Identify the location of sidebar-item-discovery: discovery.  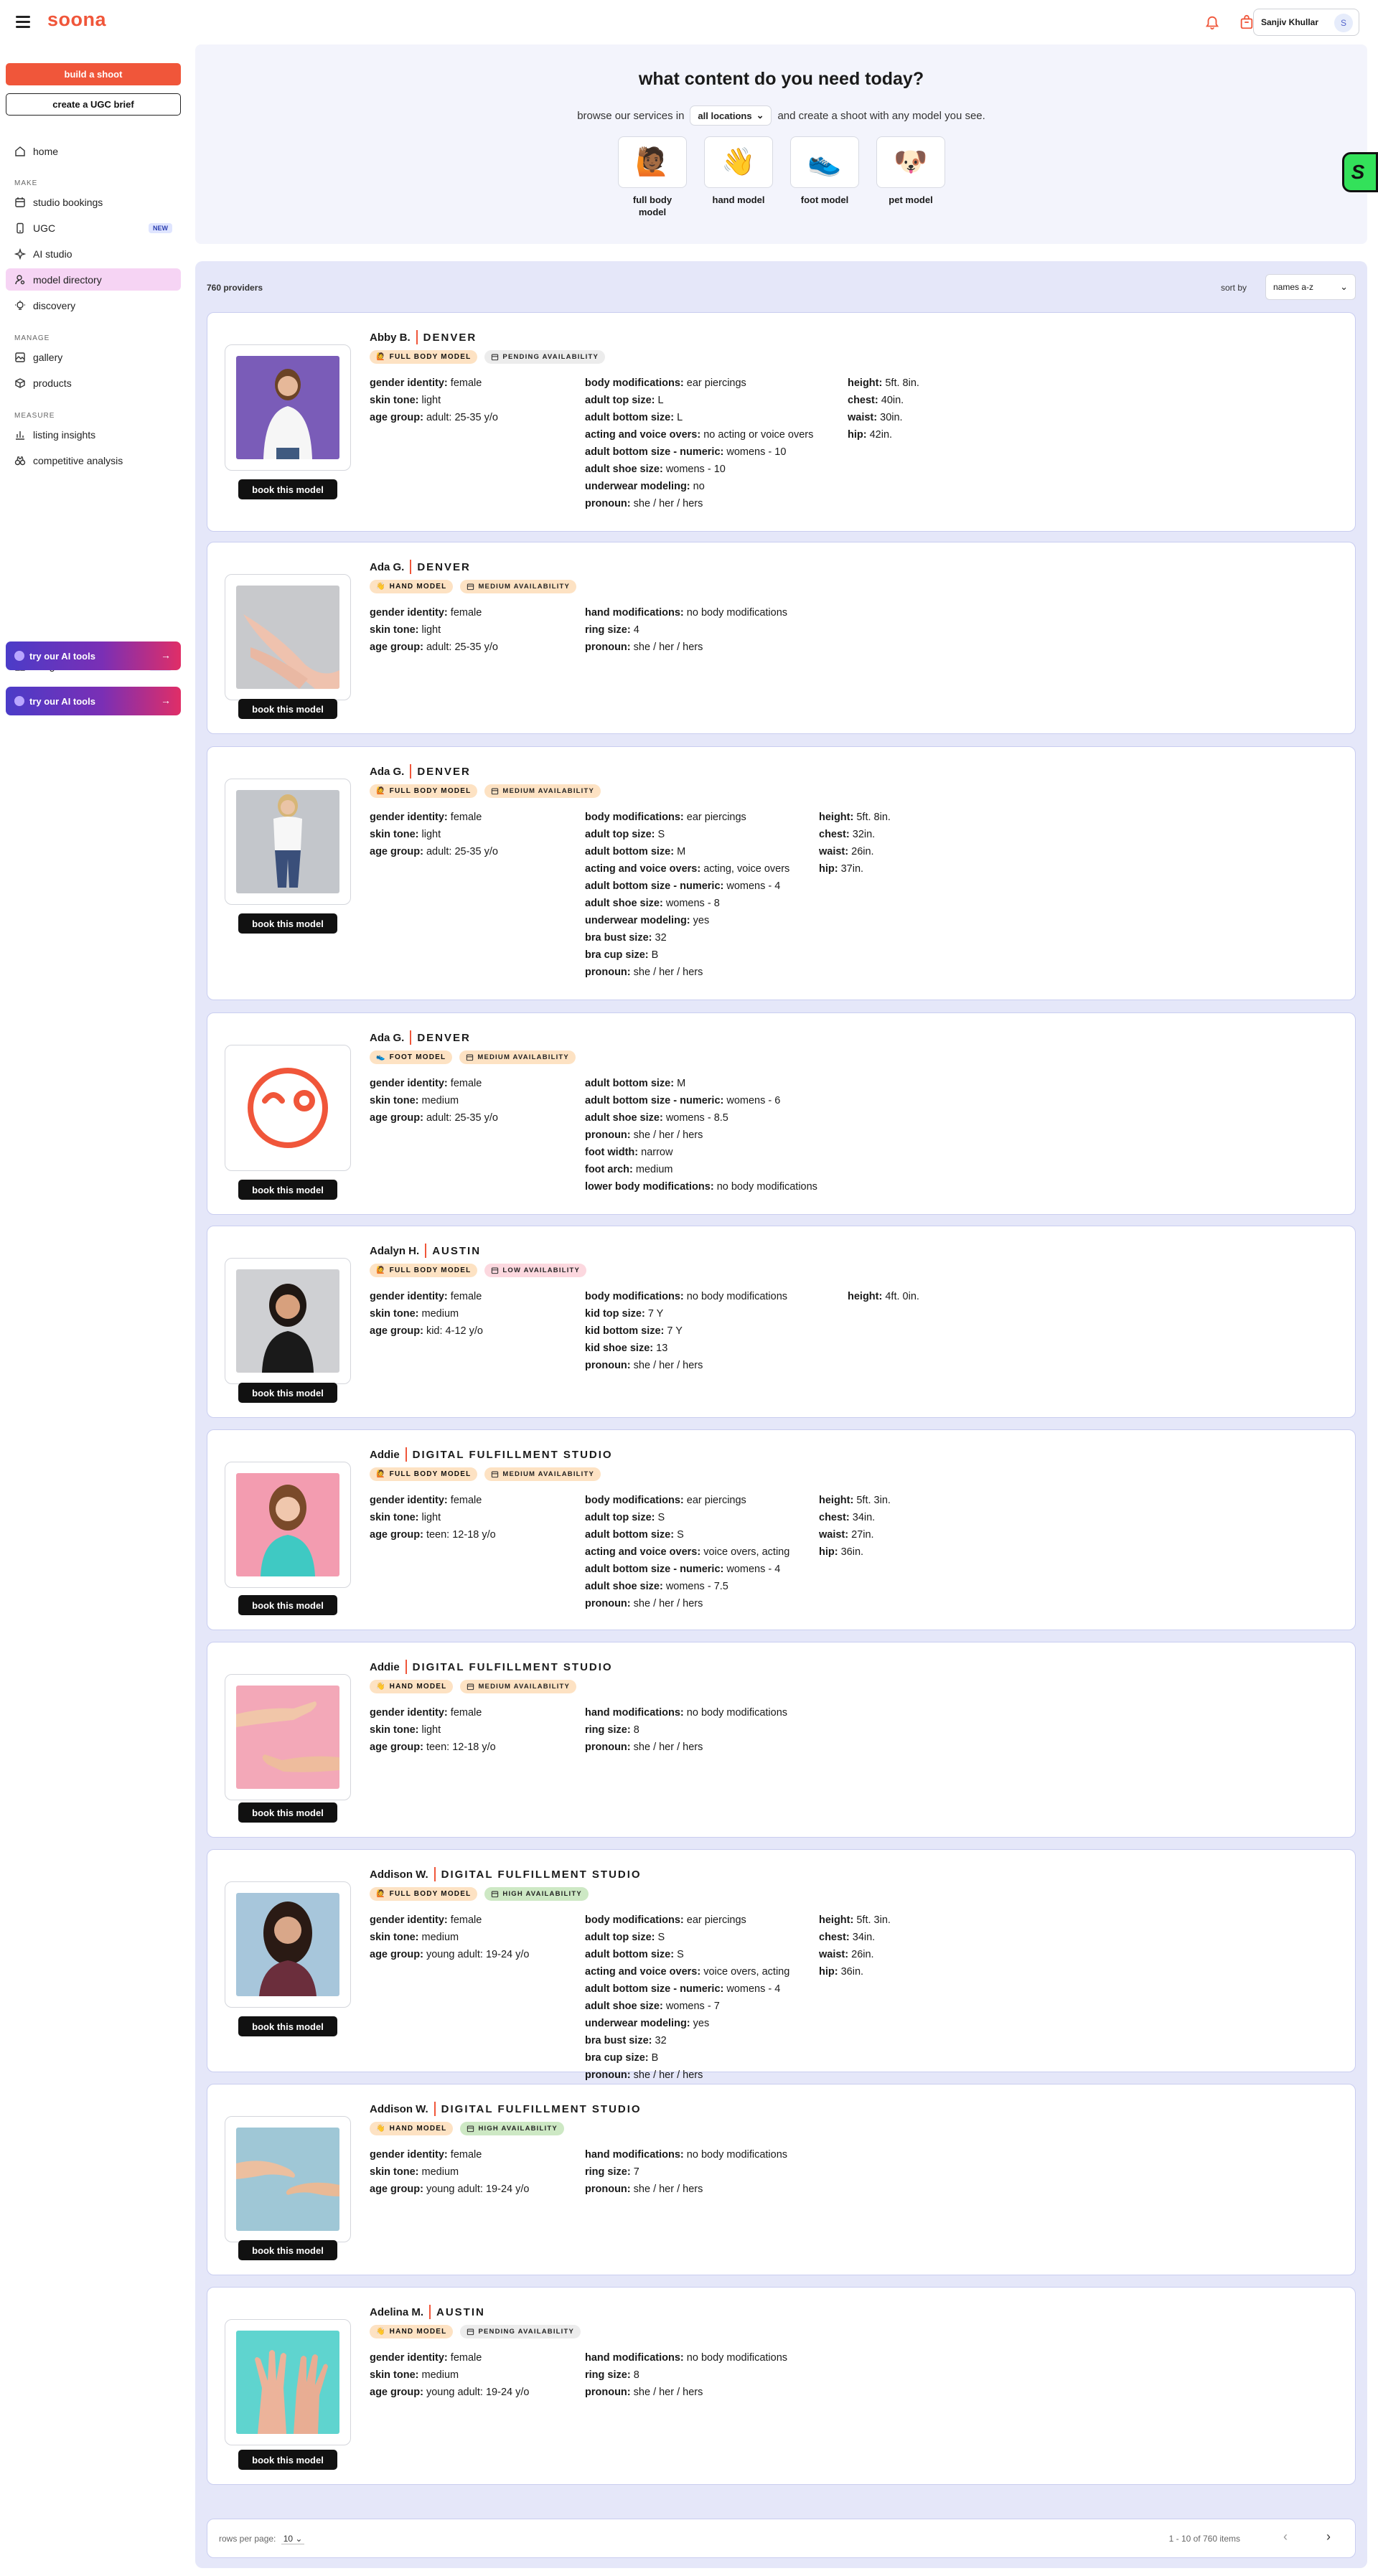
(93, 305).